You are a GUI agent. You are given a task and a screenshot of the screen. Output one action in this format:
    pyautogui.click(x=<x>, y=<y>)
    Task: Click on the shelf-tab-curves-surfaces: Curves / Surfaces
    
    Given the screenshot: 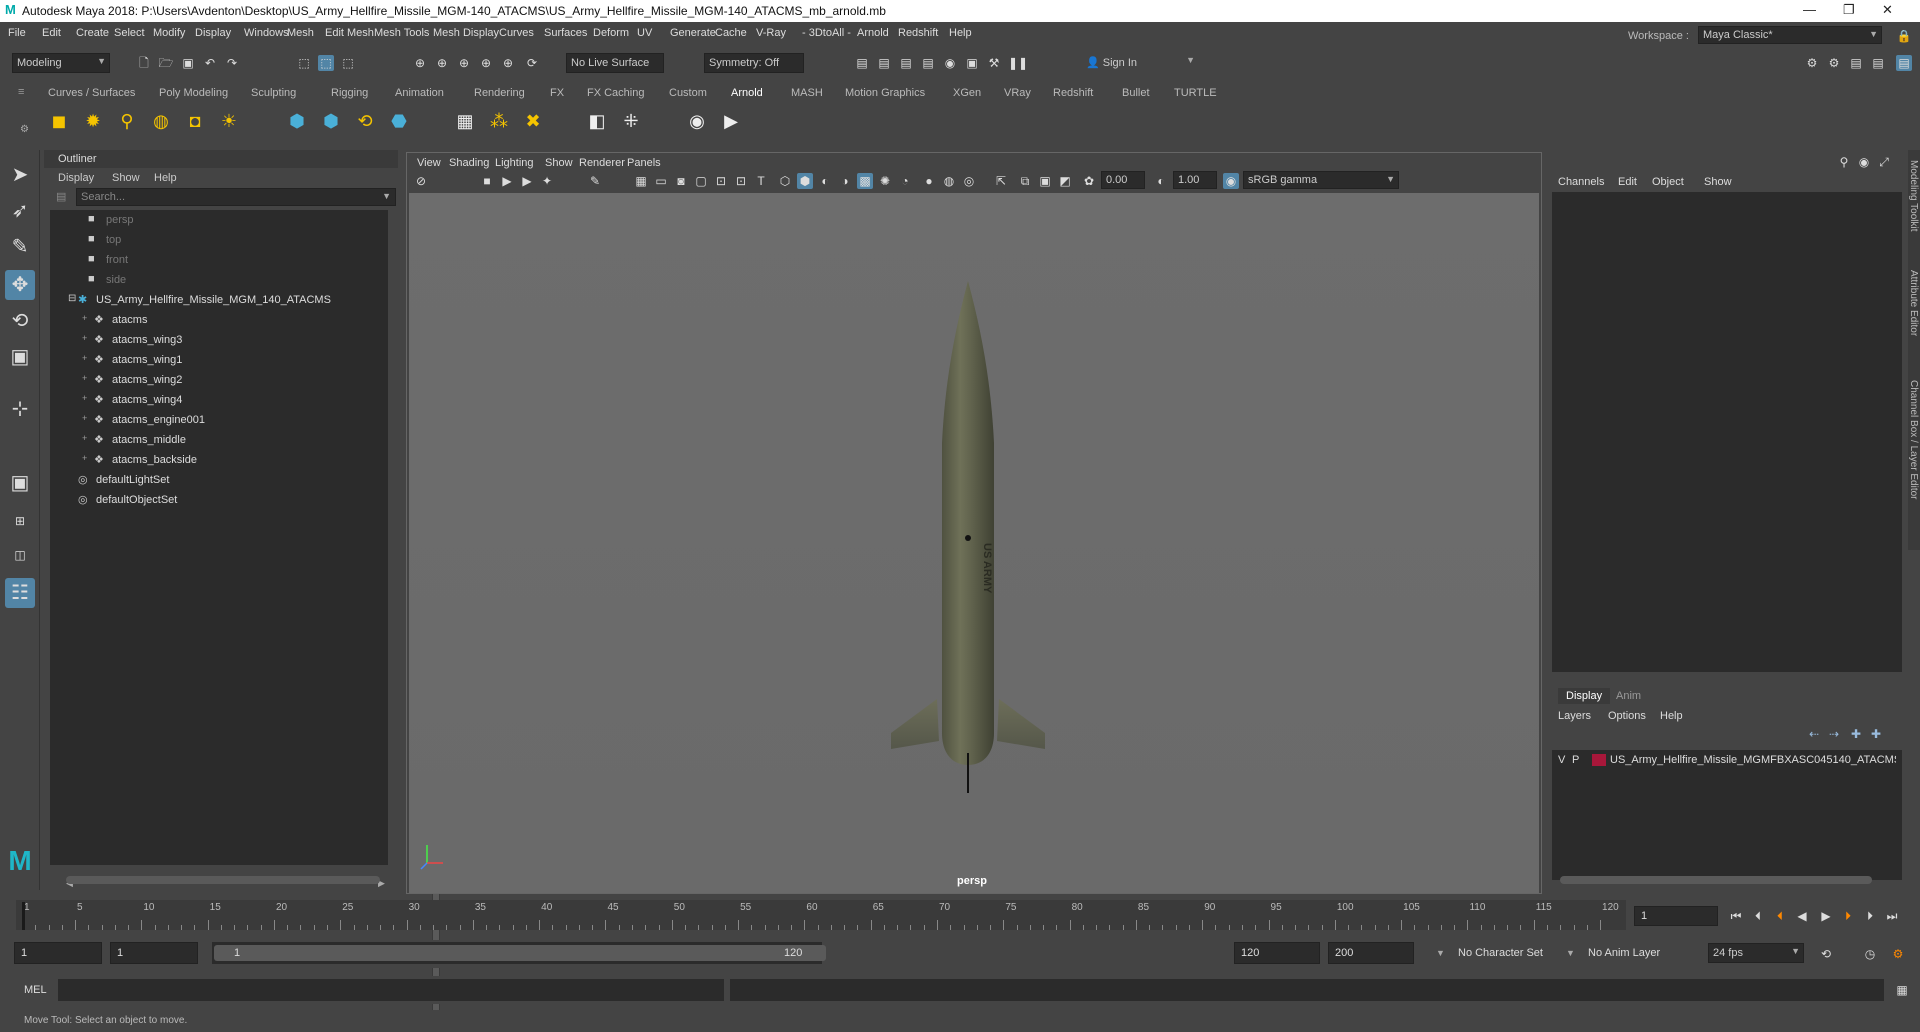 What is the action you would take?
    pyautogui.click(x=91, y=93)
    